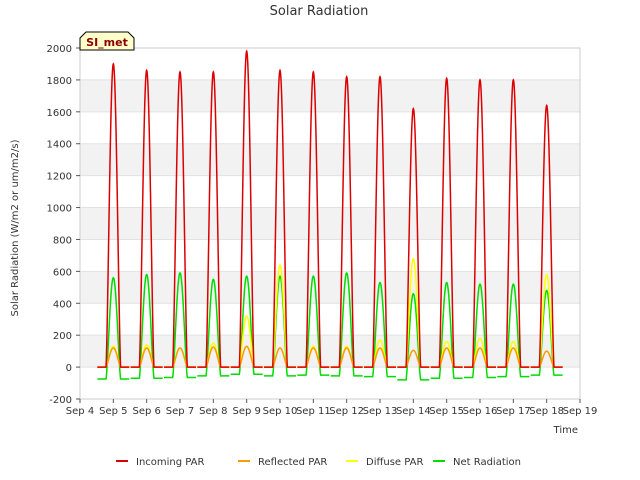  What do you see at coordinates (565, 430) in the screenshot?
I see `x-axis-title: Time` at bounding box center [565, 430].